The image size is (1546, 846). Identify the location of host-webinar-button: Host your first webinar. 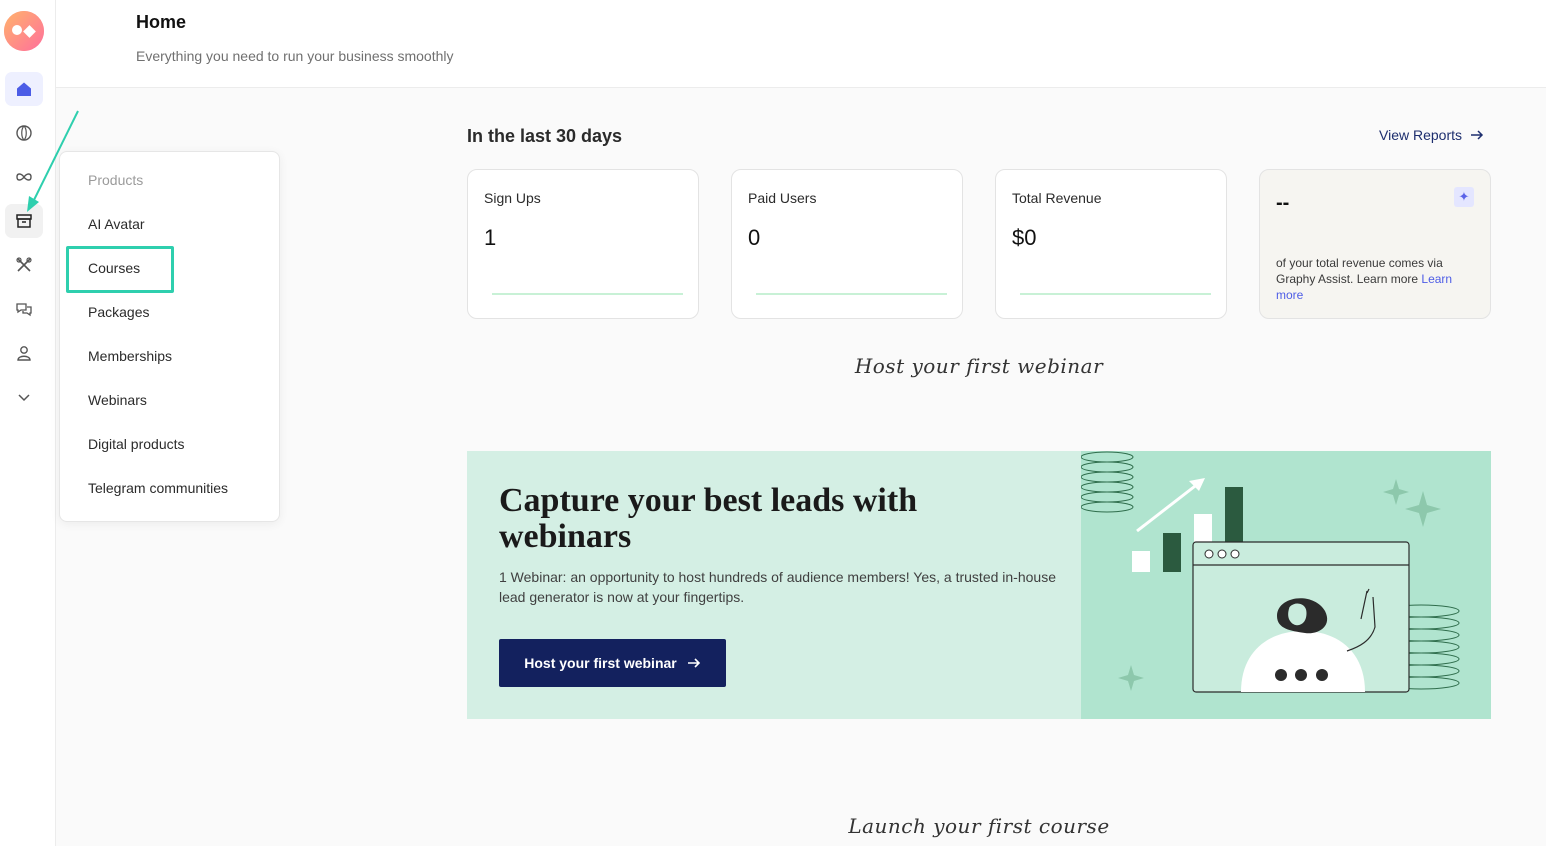
(612, 663).